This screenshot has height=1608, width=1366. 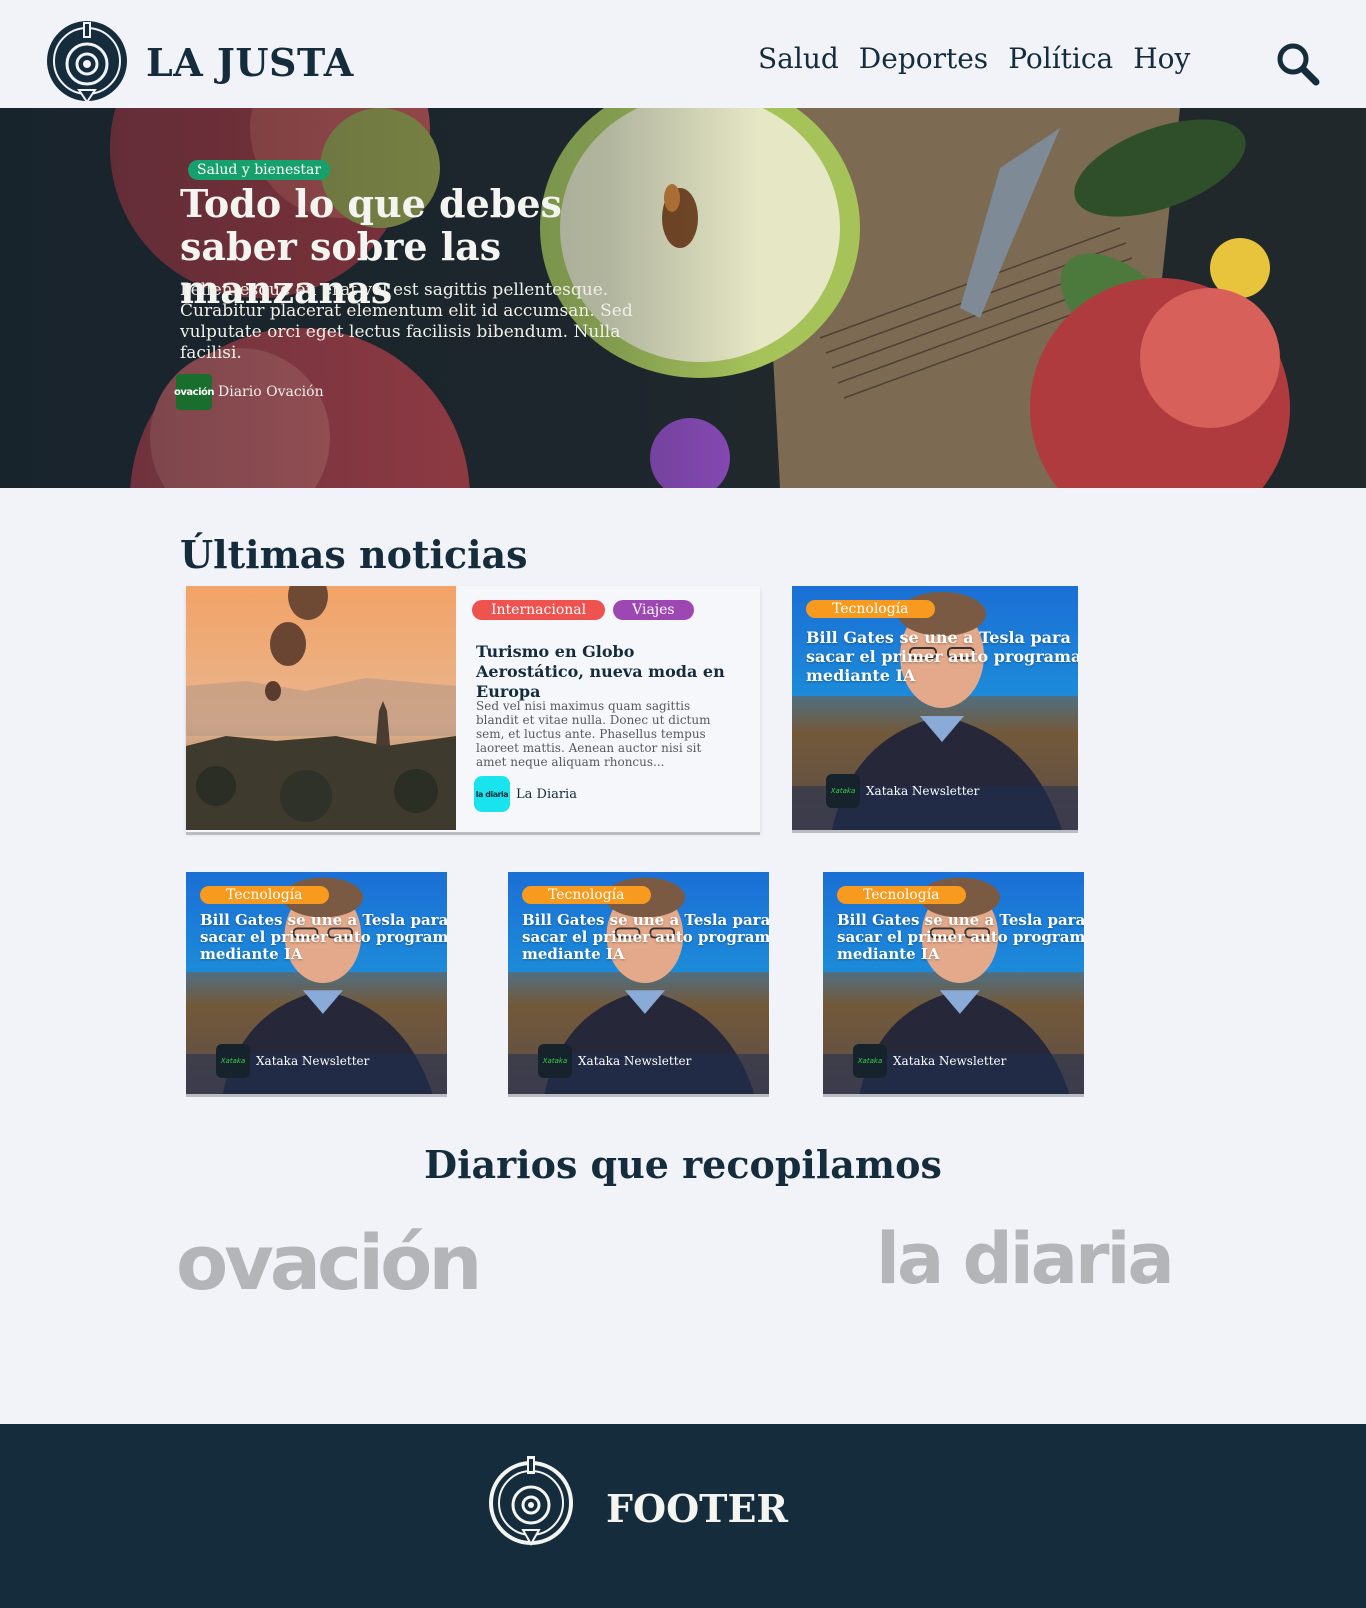 What do you see at coordinates (1298, 64) in the screenshot?
I see `search-icon` at bounding box center [1298, 64].